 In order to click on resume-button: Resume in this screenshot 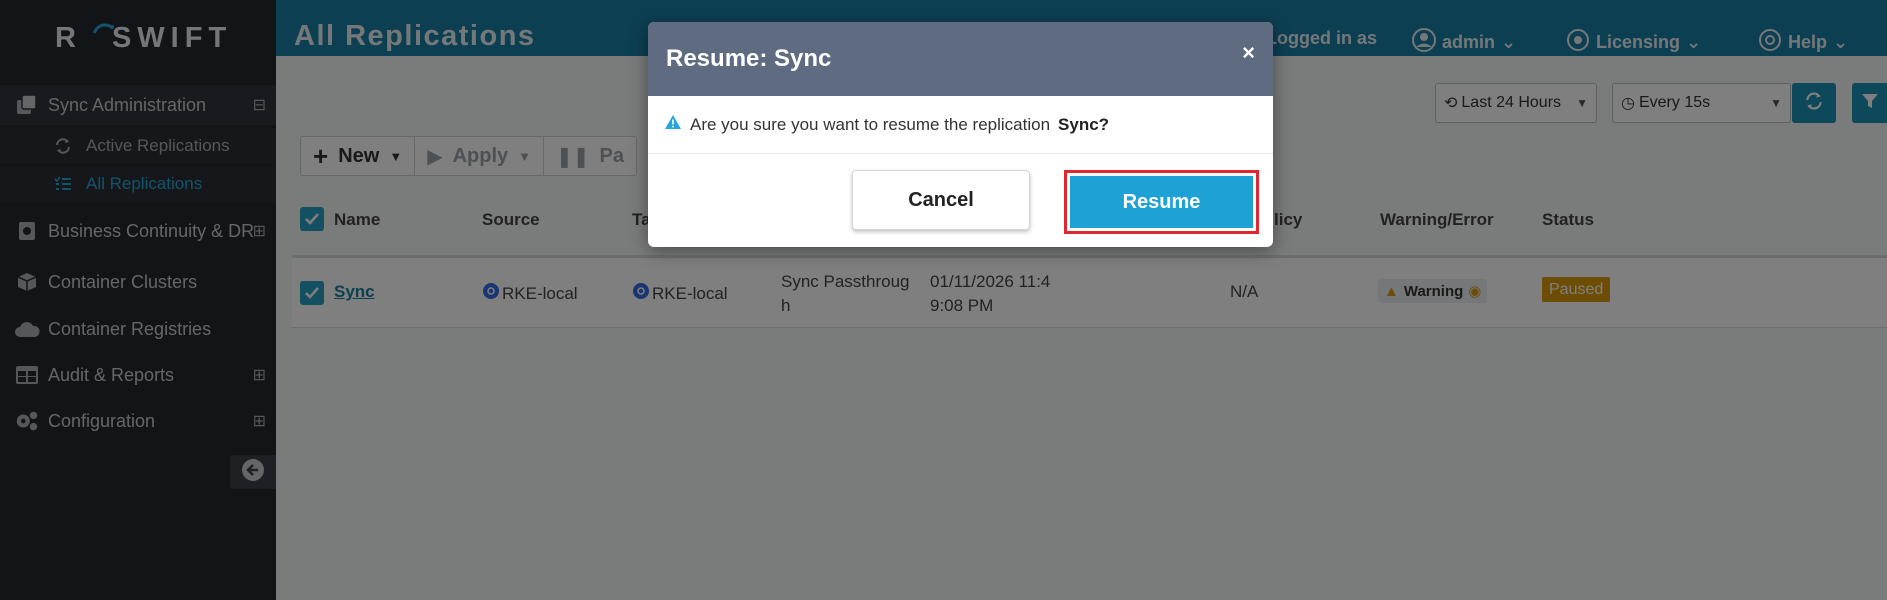, I will do `click(1161, 202)`.